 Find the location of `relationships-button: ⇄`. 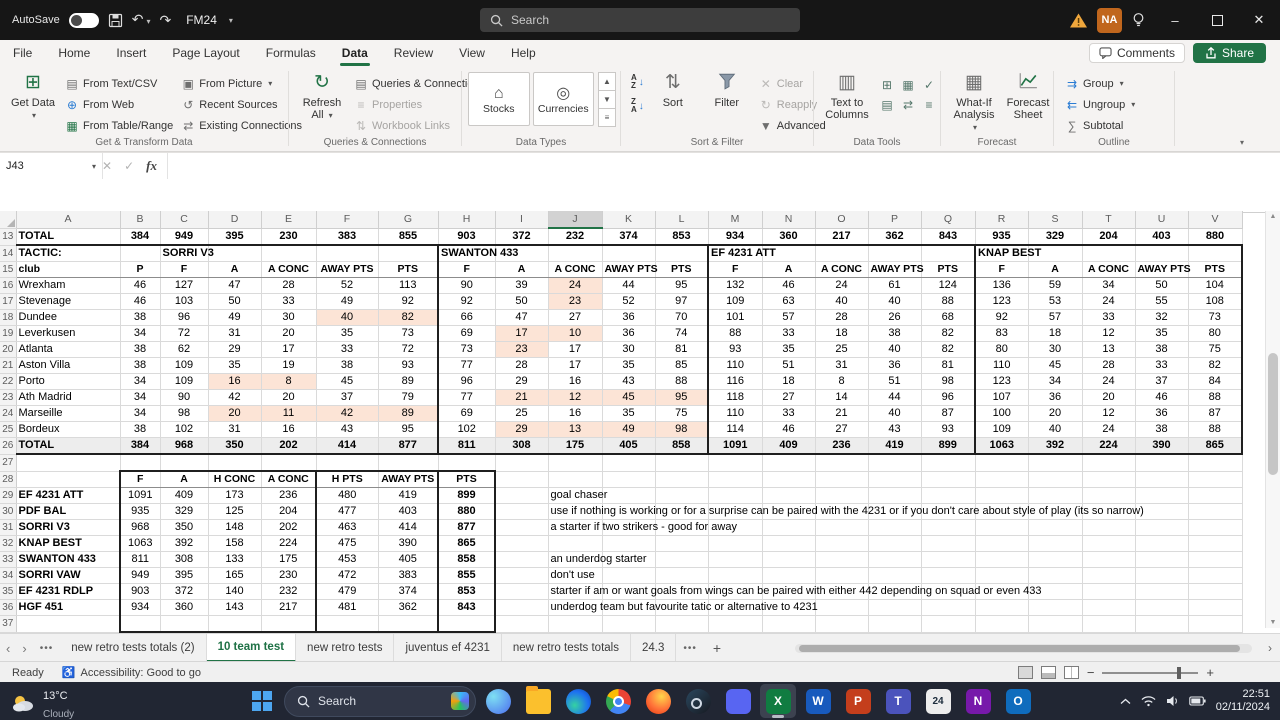

relationships-button: ⇄ is located at coordinates (908, 104).